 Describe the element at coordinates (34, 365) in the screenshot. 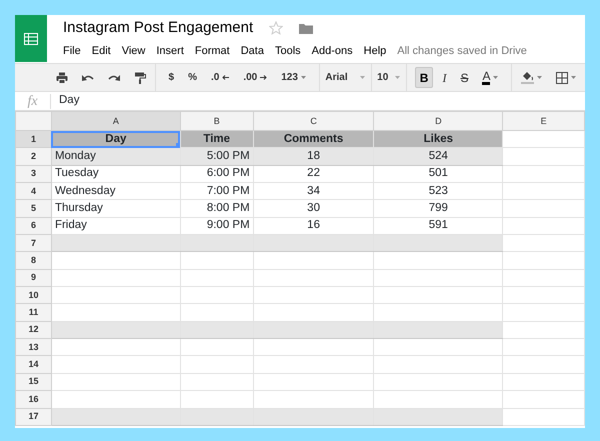

I see `row-header: 14` at that location.